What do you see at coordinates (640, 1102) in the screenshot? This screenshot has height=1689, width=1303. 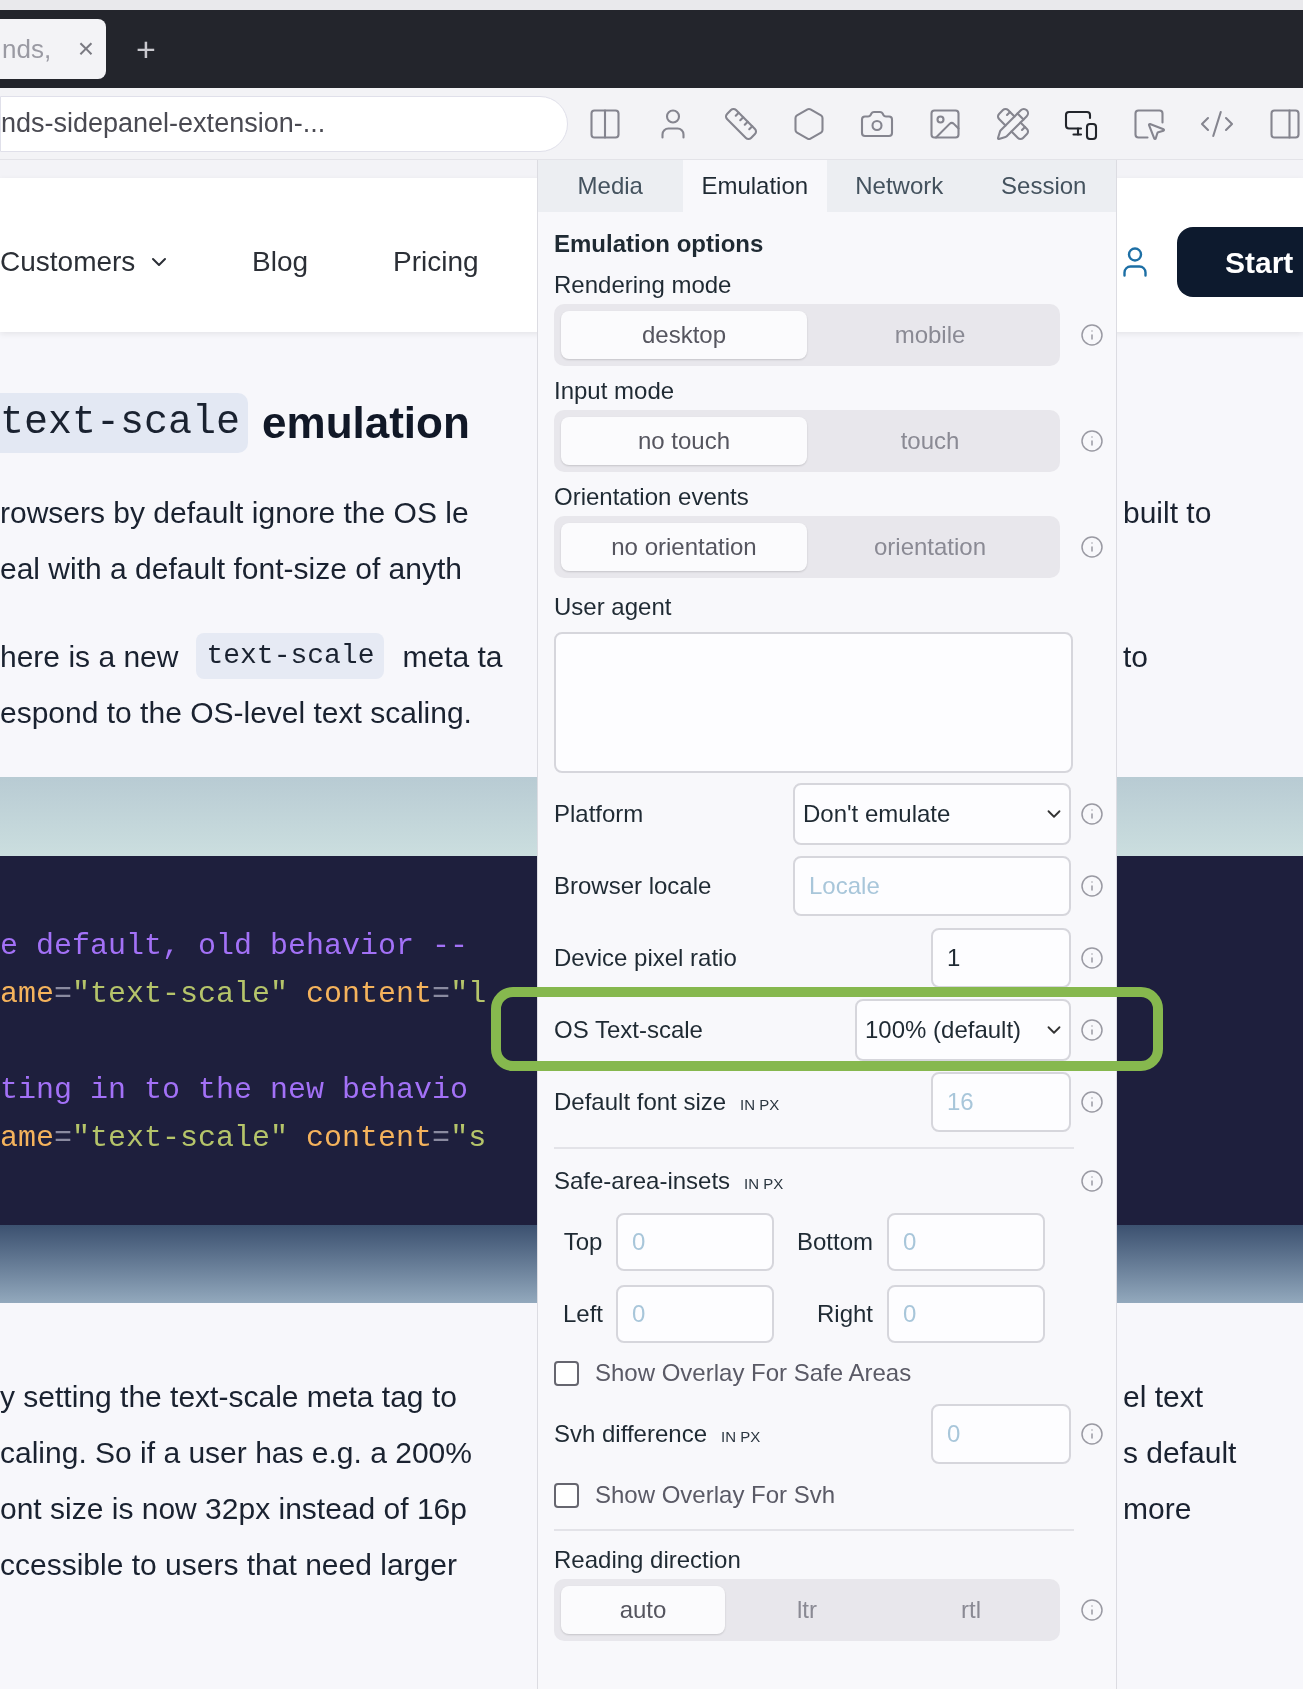 I see `field-label: Default font size` at bounding box center [640, 1102].